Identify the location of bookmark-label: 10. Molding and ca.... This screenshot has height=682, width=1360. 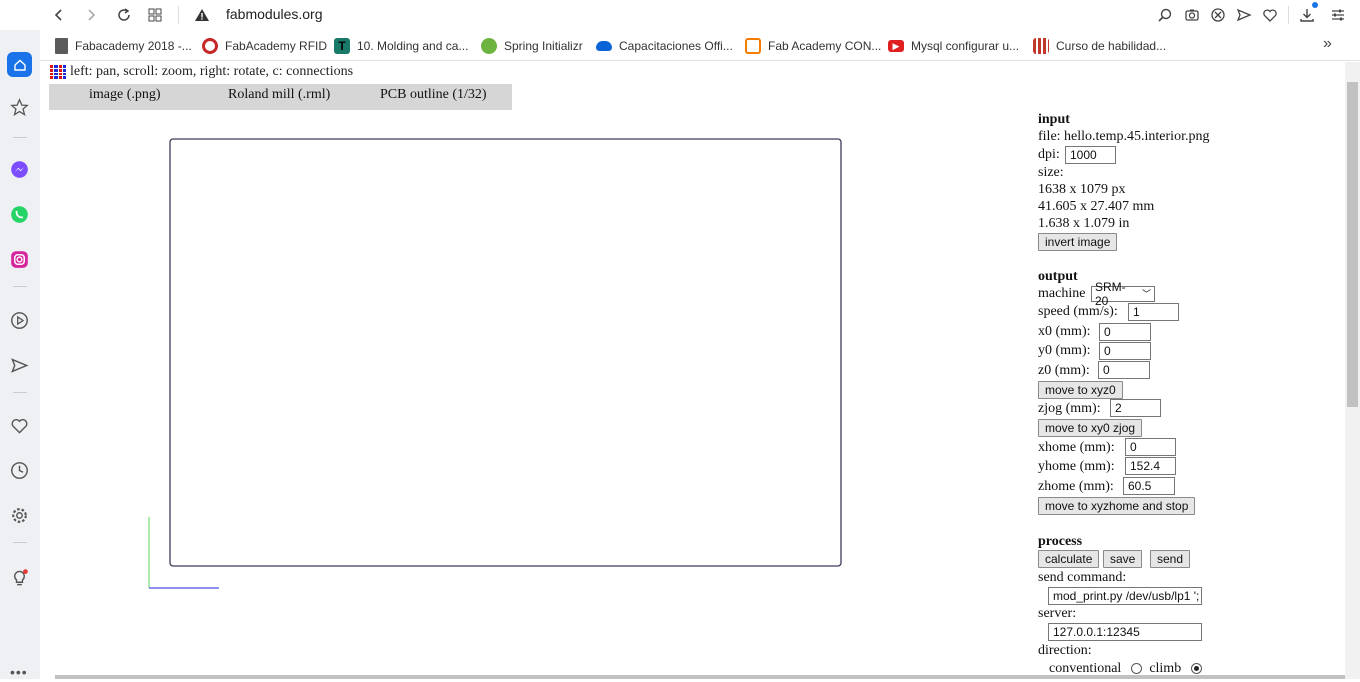
(413, 46).